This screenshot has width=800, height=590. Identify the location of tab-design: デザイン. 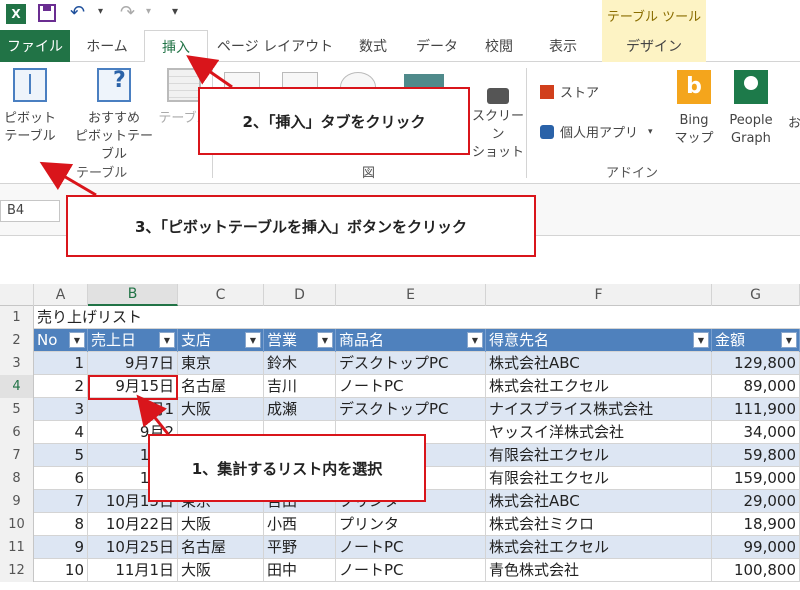
(654, 46).